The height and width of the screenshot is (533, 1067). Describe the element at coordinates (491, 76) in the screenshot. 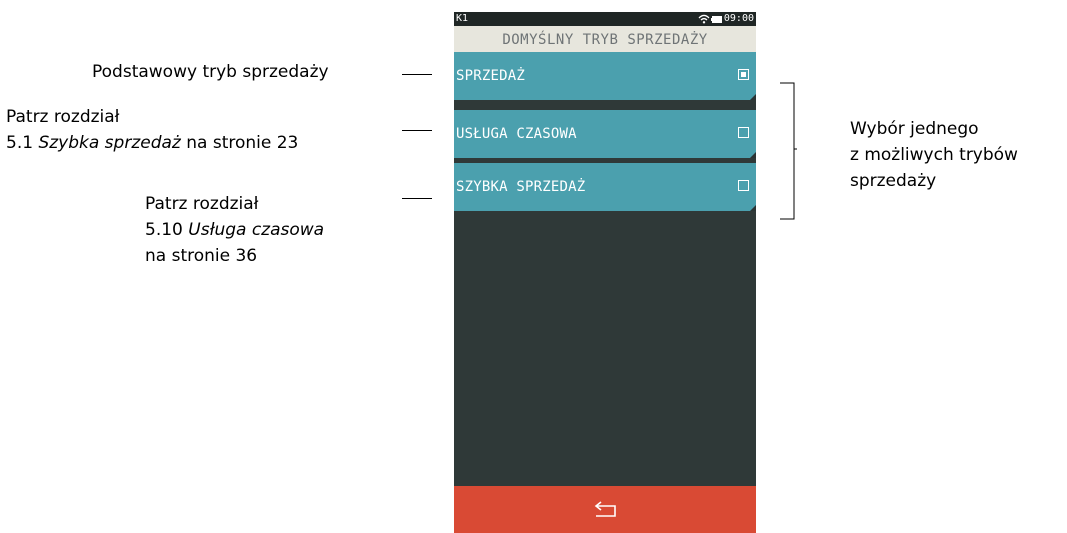

I see `menu-item-label: SPRZEDAŻ` at that location.